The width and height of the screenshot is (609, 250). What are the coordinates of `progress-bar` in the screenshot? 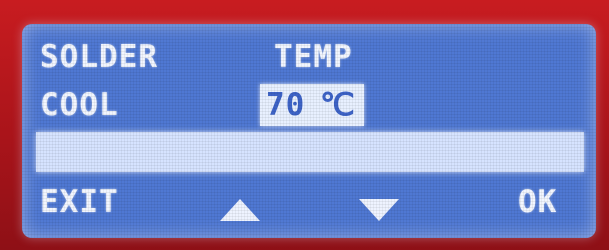 It's located at (310, 152).